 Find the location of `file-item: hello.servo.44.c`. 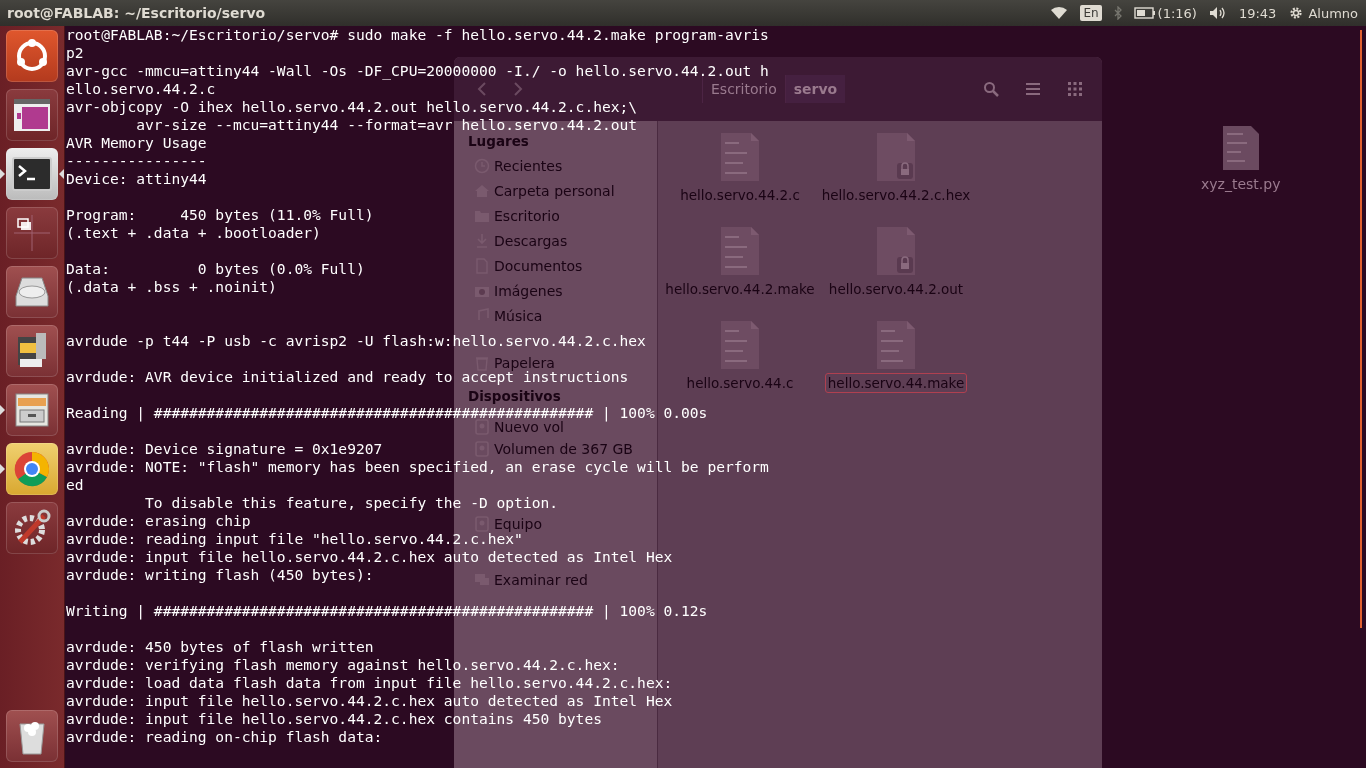

file-item: hello.servo.44.c is located at coordinates (740, 357).